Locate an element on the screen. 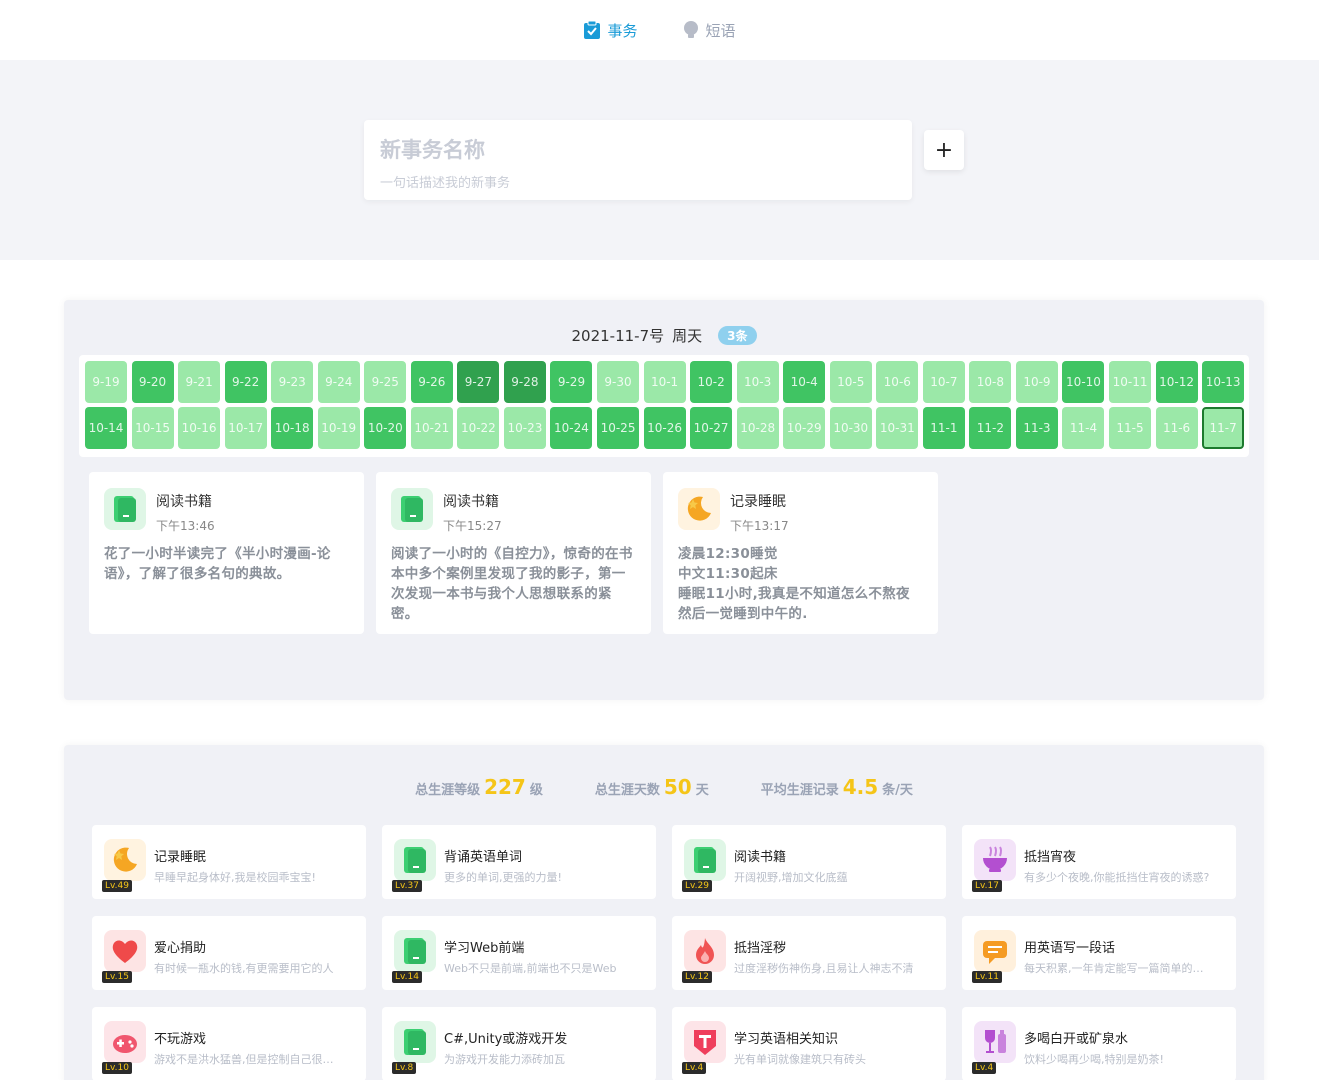 The image size is (1319, 1080). day-cell: 9-28 is located at coordinates (524, 382).